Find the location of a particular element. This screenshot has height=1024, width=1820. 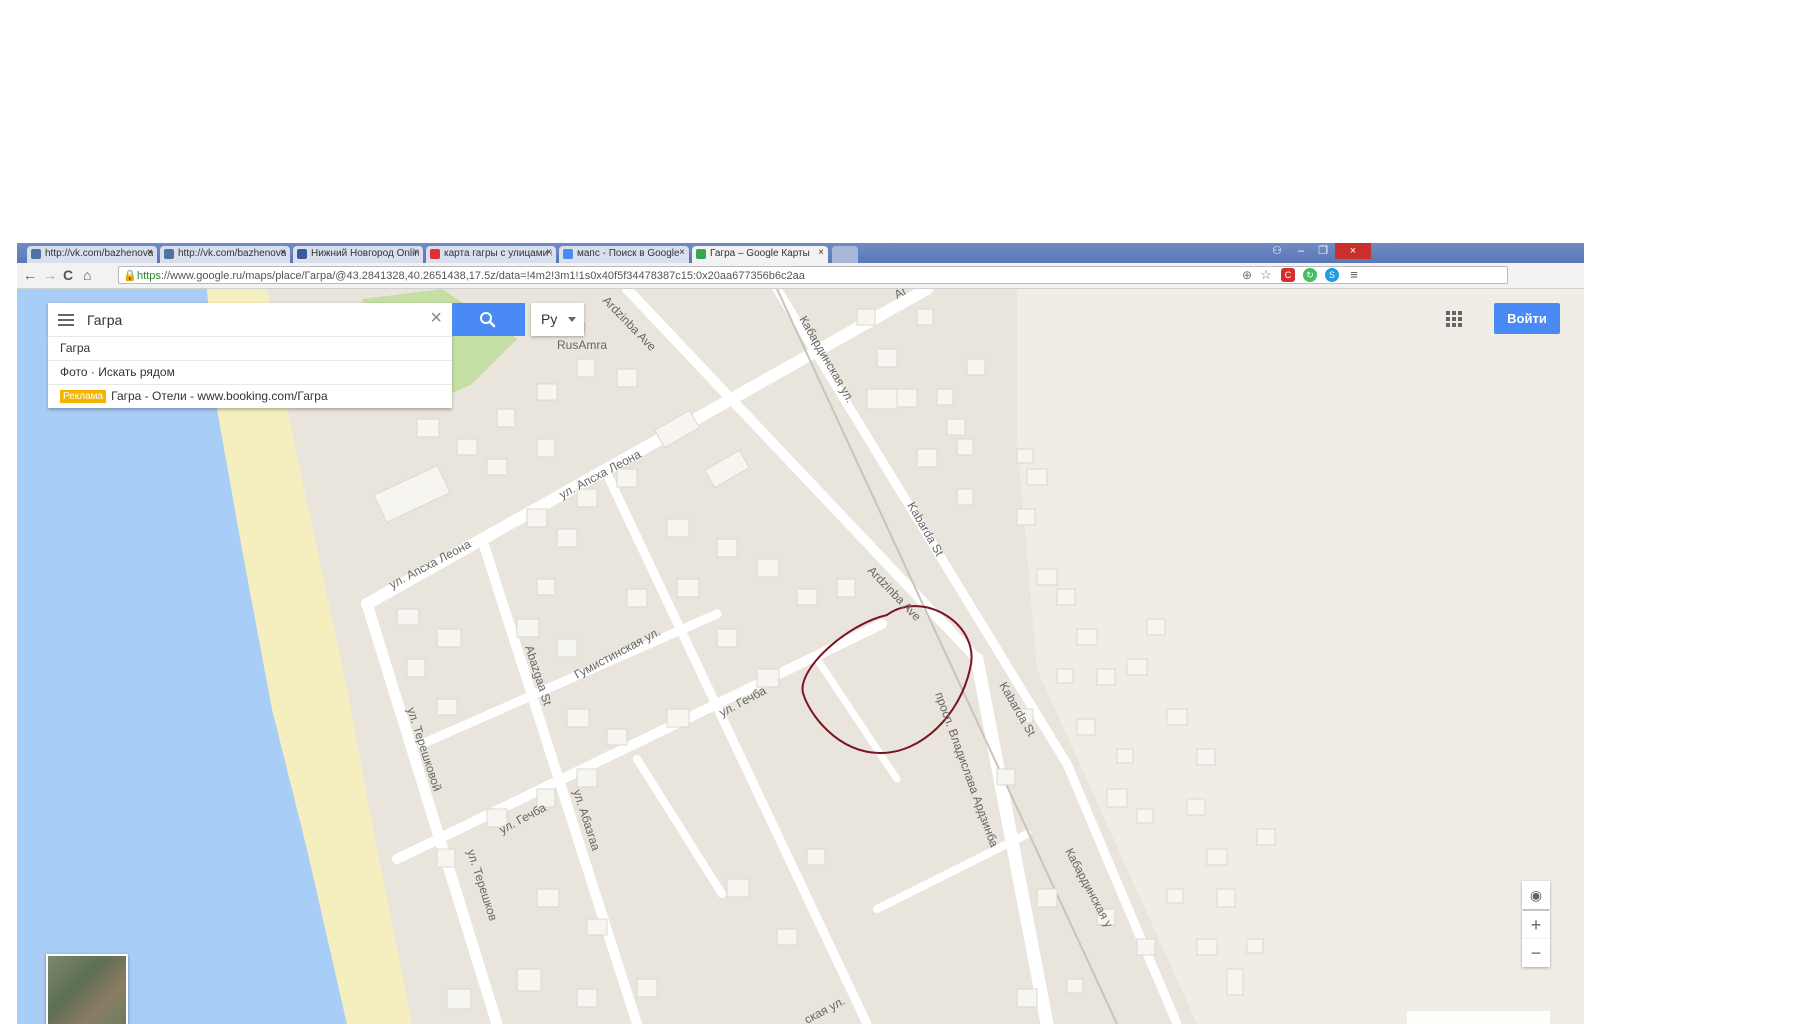

tab-label: мапс - Поиск в Google is located at coordinates (628, 253).